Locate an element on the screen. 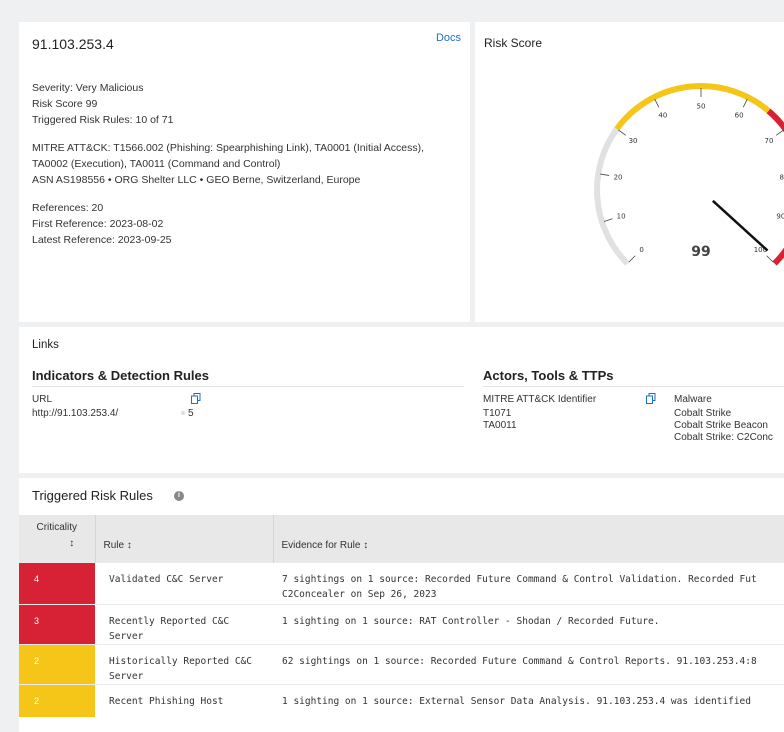 The image size is (784, 732). malware-item: Cobalt Strike Beacon is located at coordinates (721, 426).